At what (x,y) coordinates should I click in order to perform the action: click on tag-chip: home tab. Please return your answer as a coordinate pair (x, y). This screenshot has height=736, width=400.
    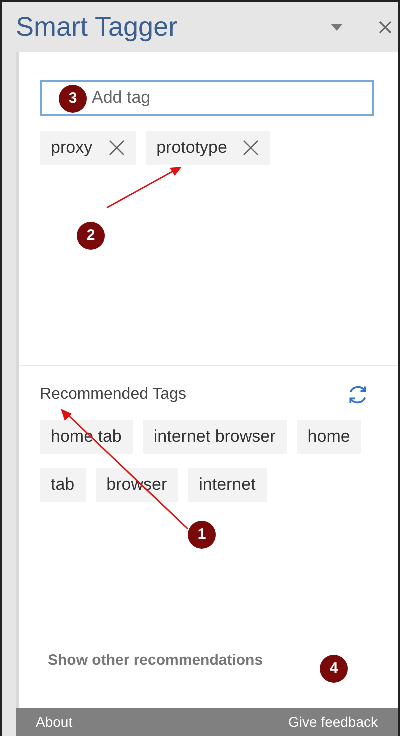
    Looking at the image, I should click on (86, 437).